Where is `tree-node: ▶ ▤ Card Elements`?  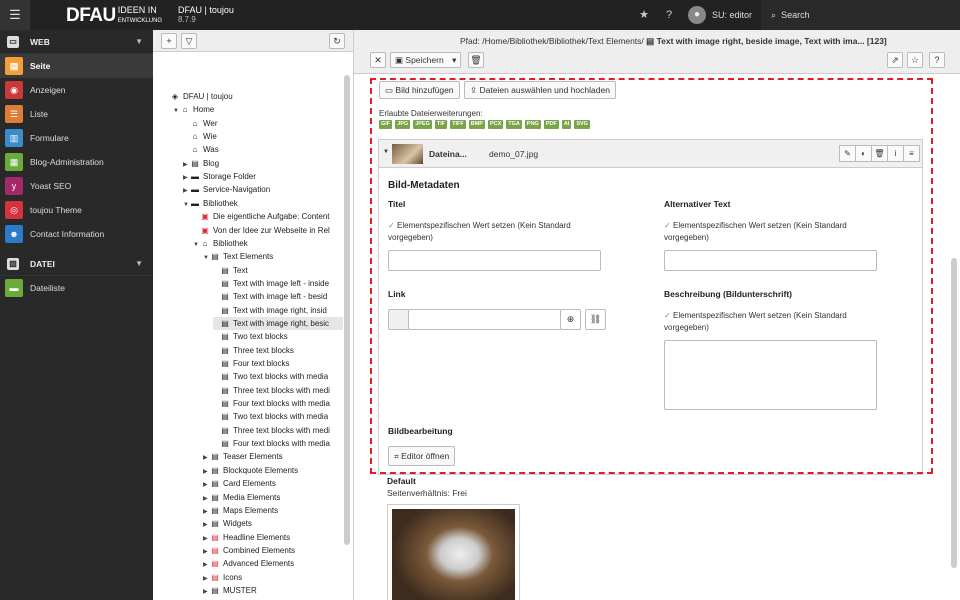 tree-node: ▶ ▤ Card Elements is located at coordinates (273, 483).